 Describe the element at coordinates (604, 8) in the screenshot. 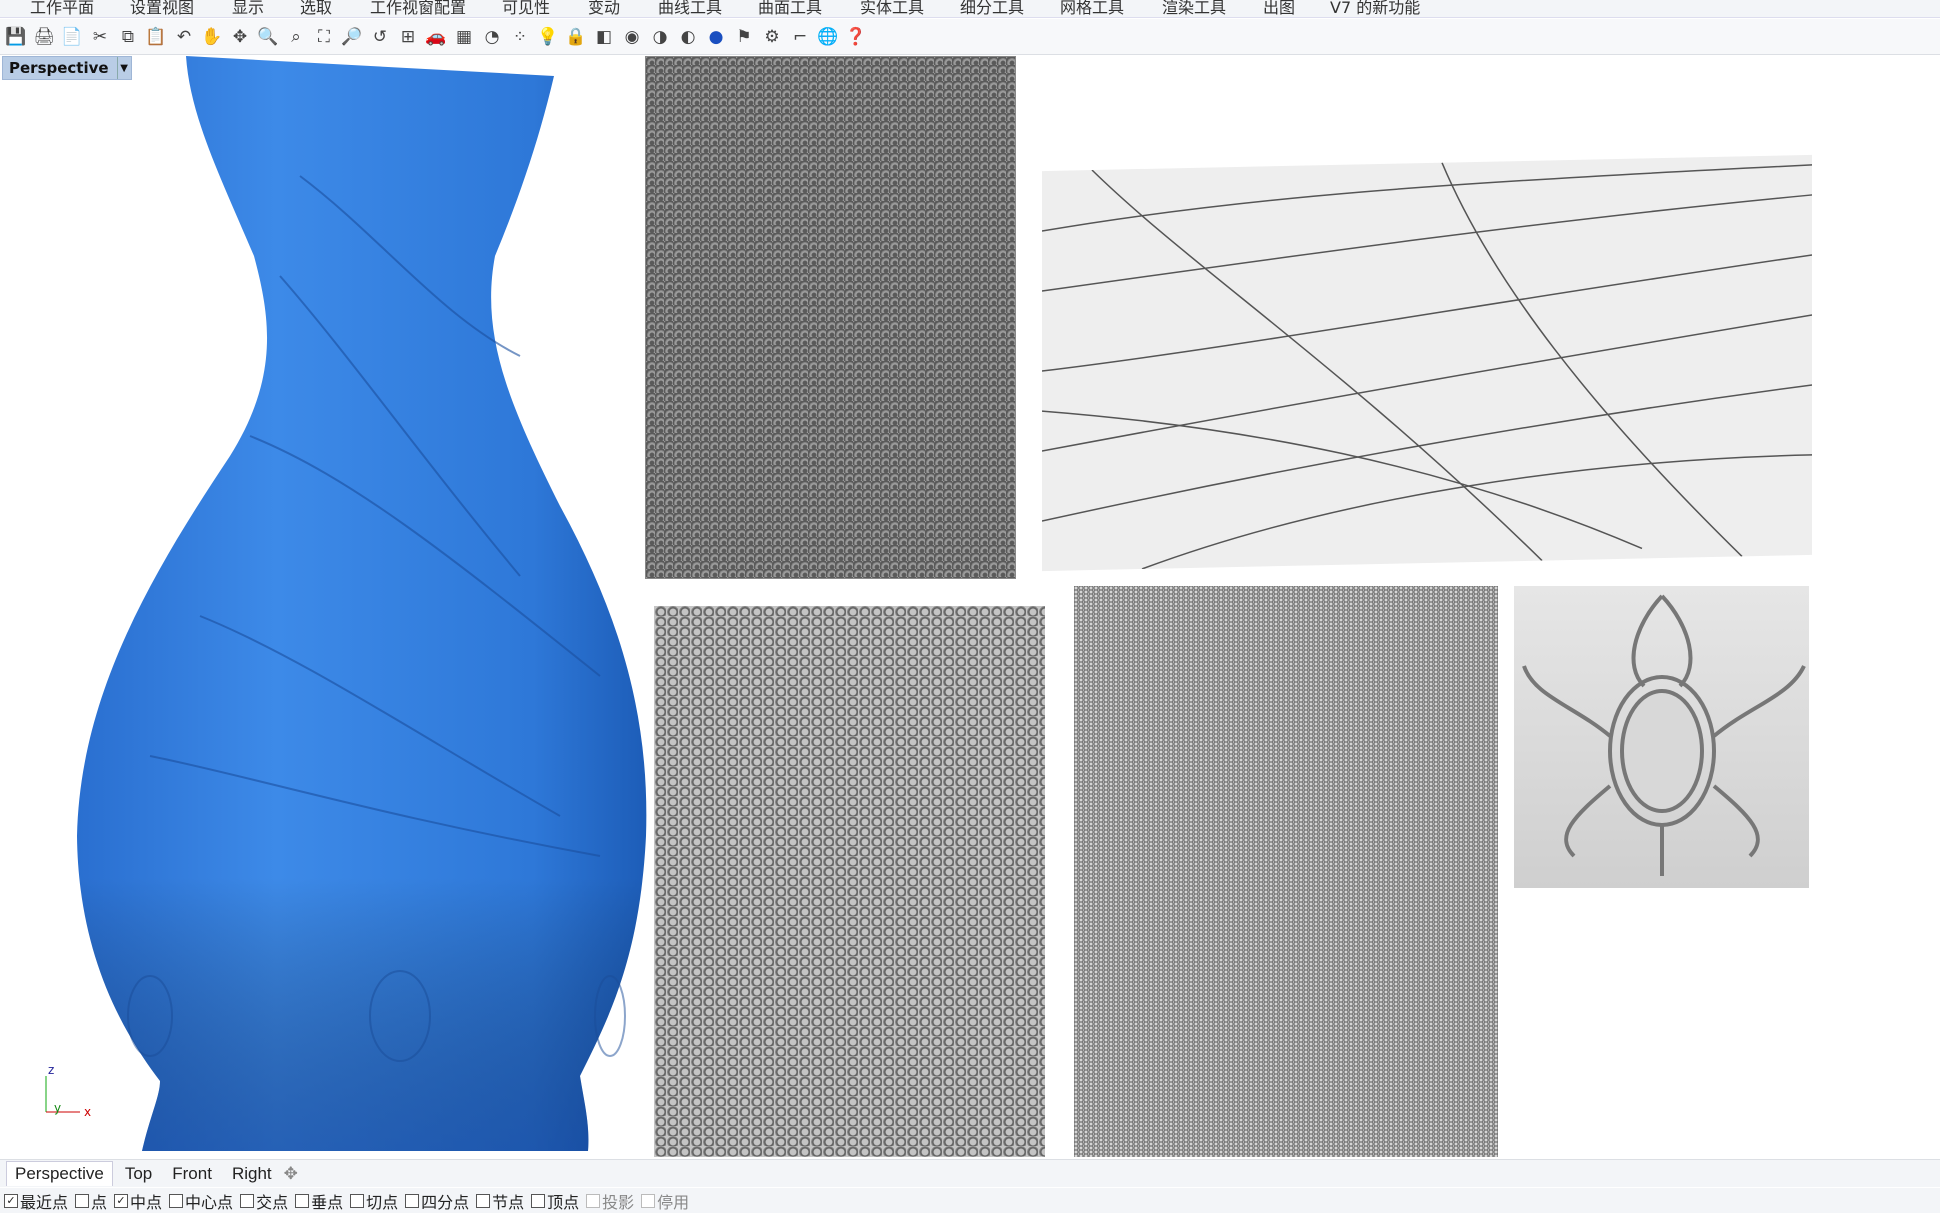

I see `menu-item: 变动` at that location.